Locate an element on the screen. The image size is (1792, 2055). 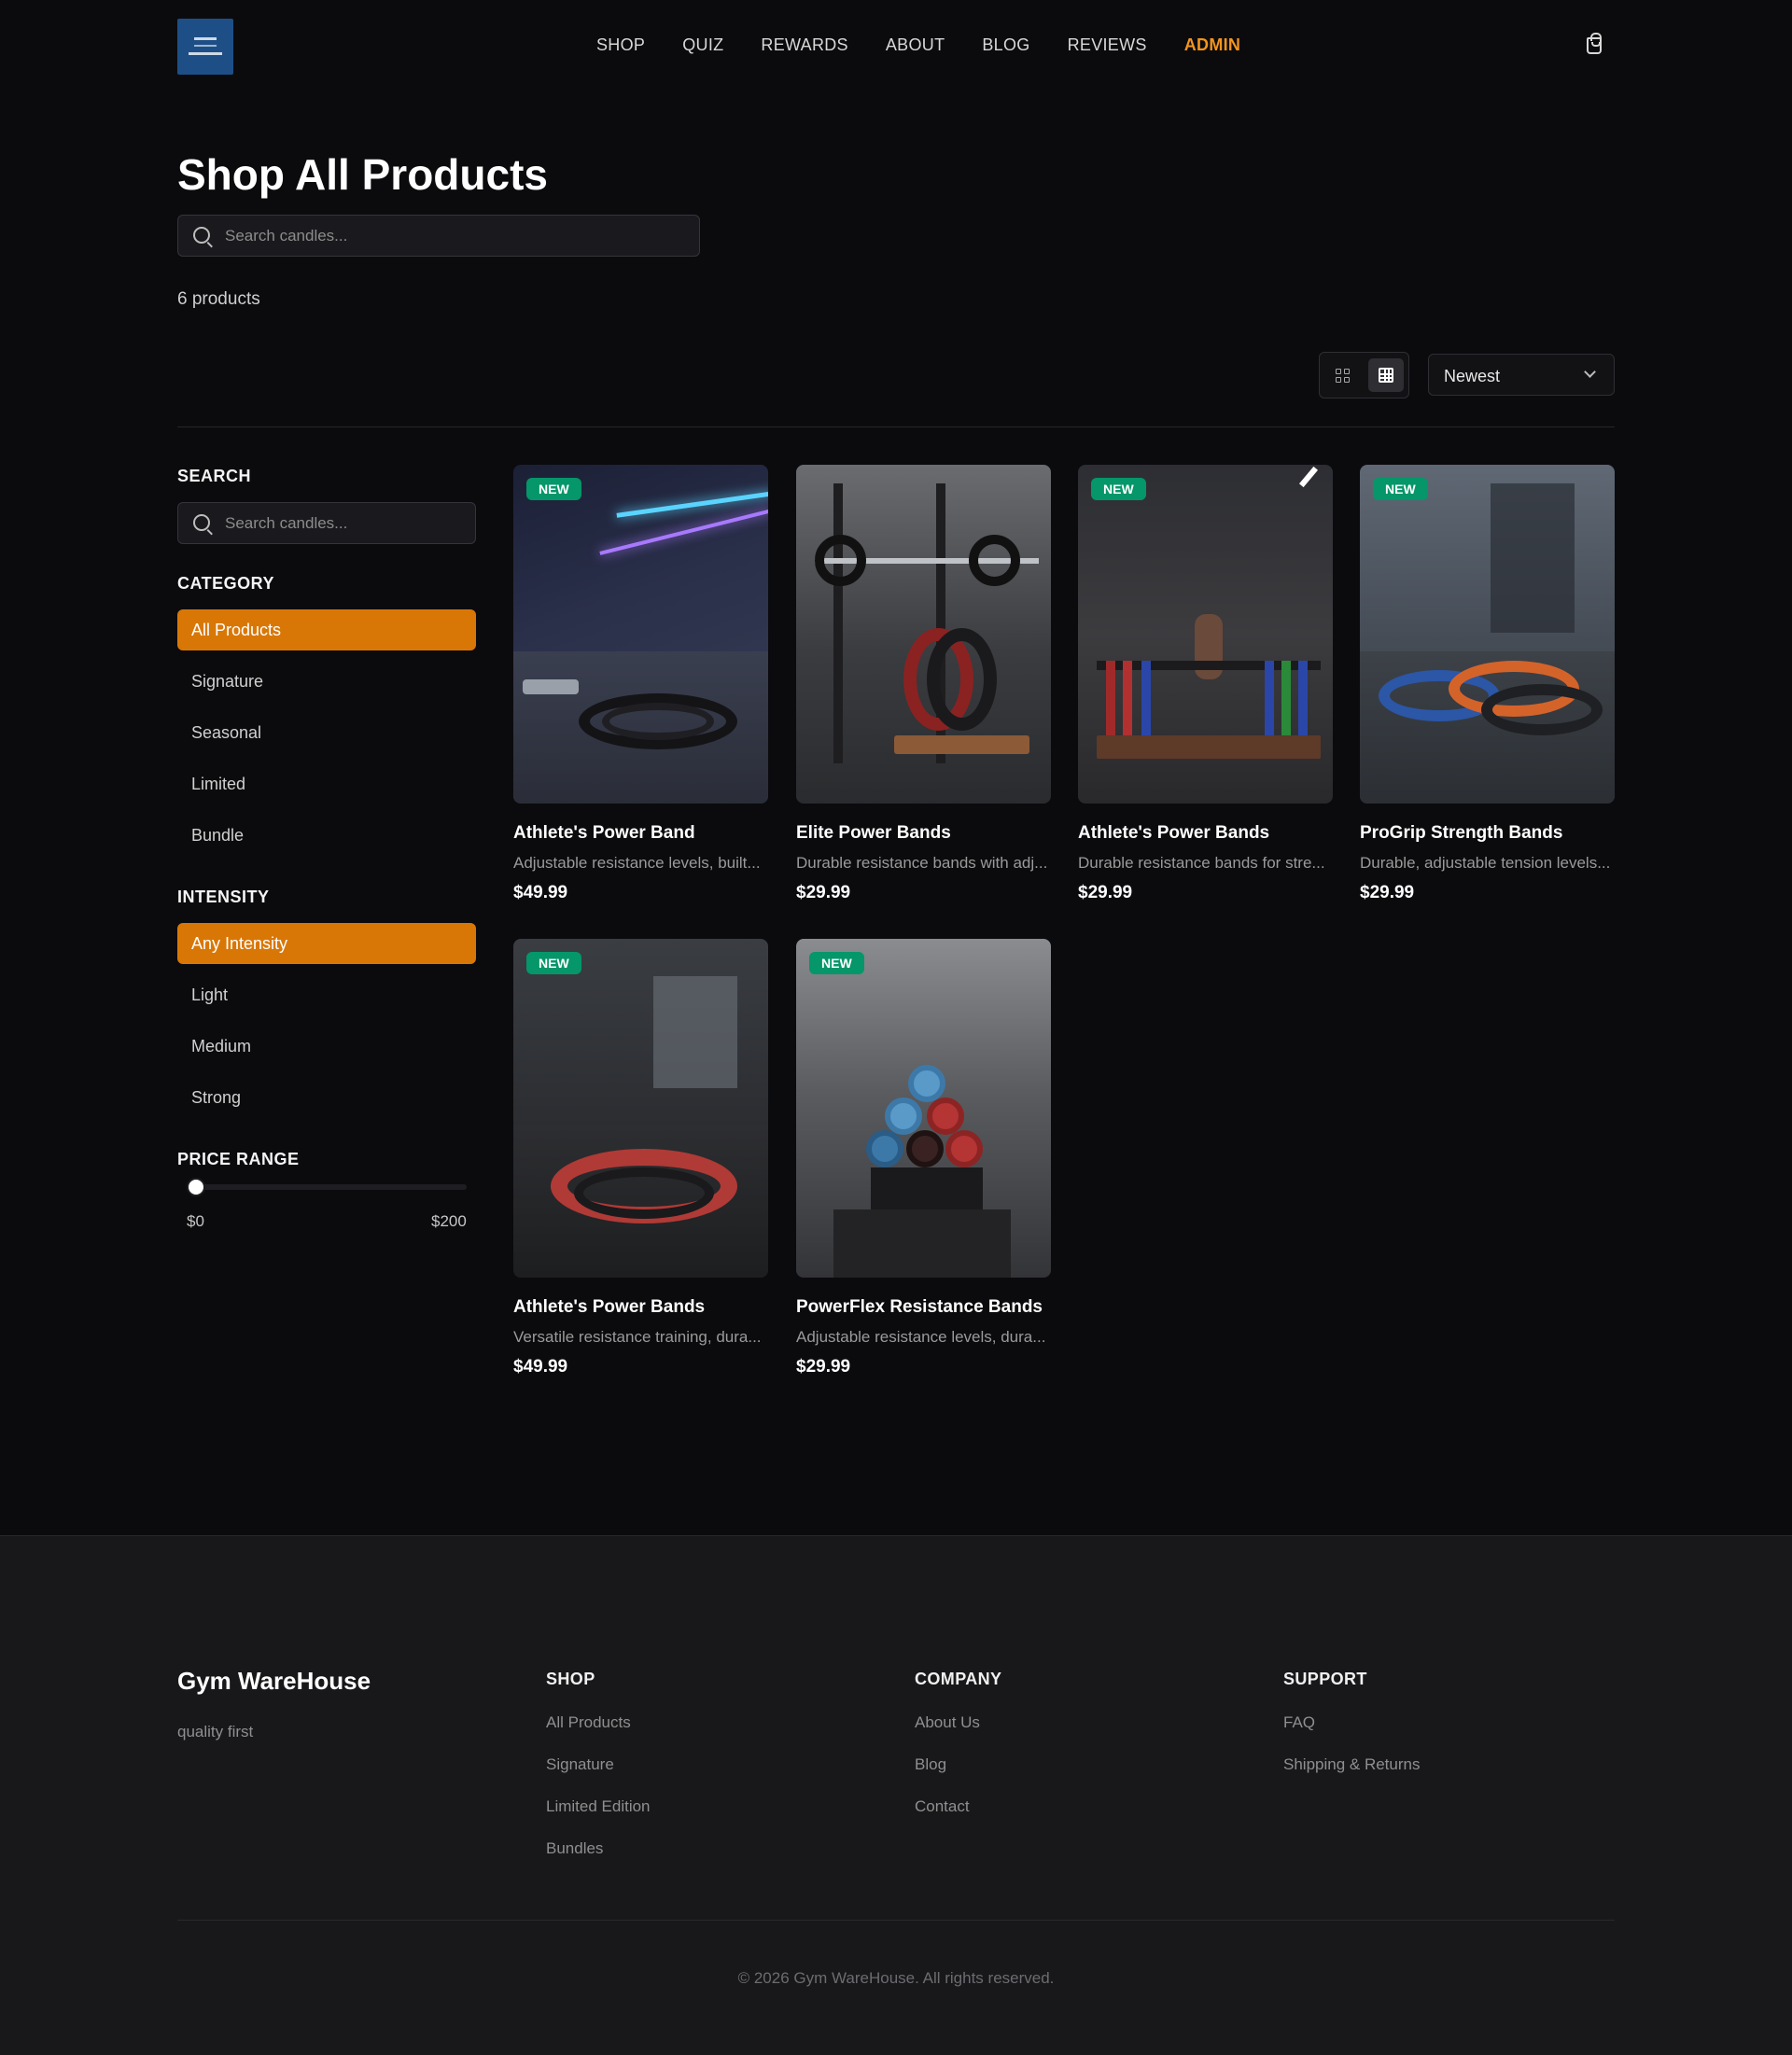
footer-link-about-us: About Us is located at coordinates (947, 1722).